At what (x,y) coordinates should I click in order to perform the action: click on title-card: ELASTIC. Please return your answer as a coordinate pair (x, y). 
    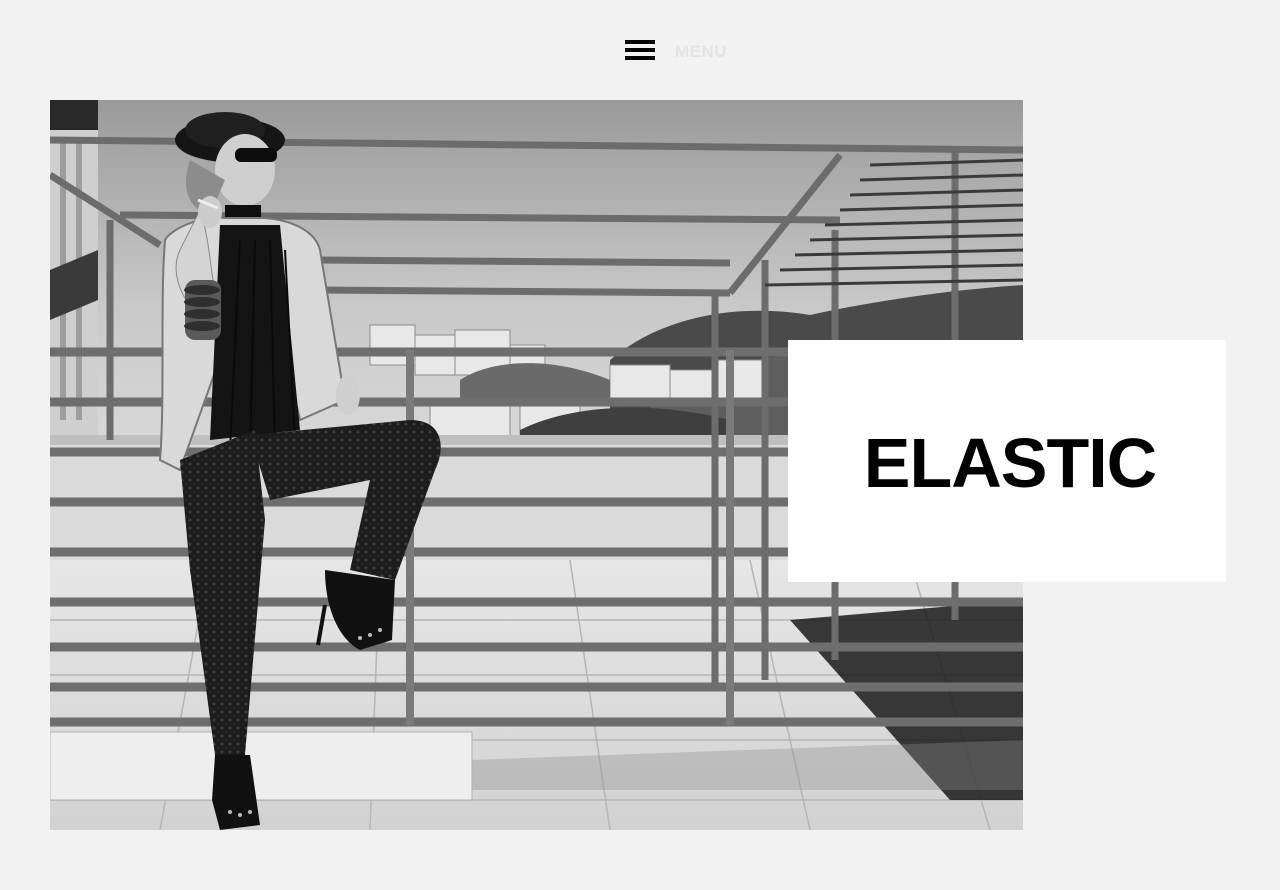
    Looking at the image, I should click on (1007, 461).